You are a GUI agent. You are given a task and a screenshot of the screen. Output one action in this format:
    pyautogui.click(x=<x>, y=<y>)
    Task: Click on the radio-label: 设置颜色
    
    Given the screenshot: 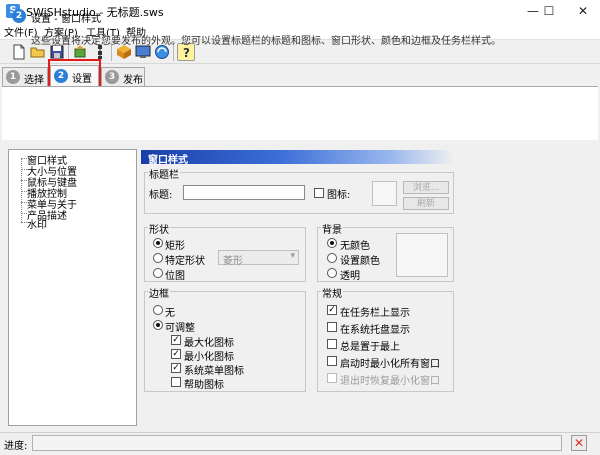 What is the action you would take?
    pyautogui.click(x=360, y=261)
    